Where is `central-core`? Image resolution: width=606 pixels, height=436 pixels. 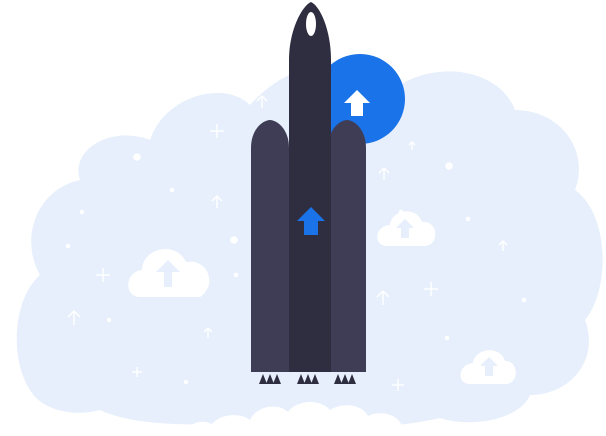 central-core is located at coordinates (310, 187).